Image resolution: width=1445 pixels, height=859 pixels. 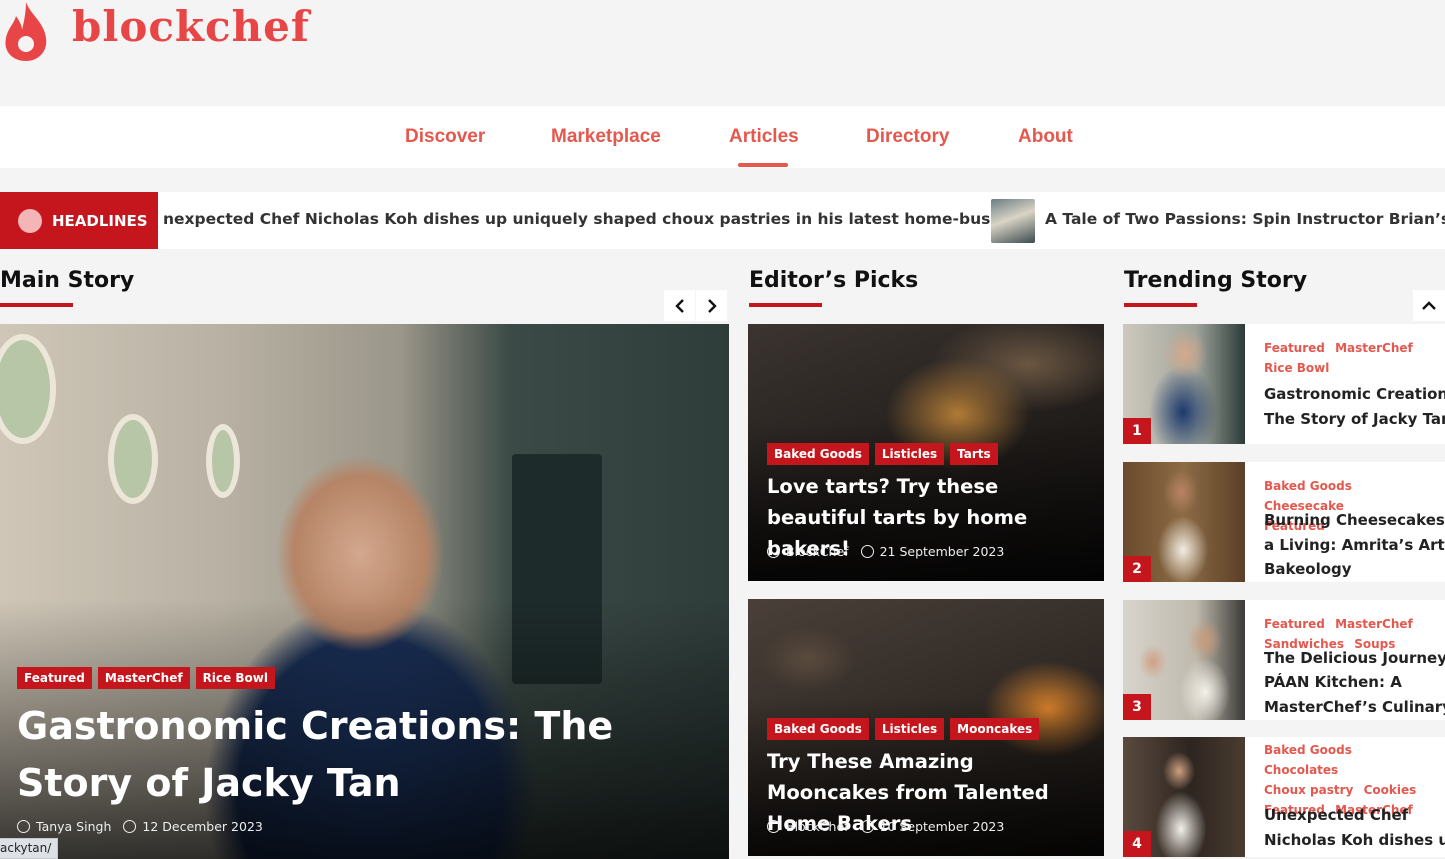 I want to click on main-story-tags: Featured MasterChef Rice Bowl, so click(x=146, y=678).